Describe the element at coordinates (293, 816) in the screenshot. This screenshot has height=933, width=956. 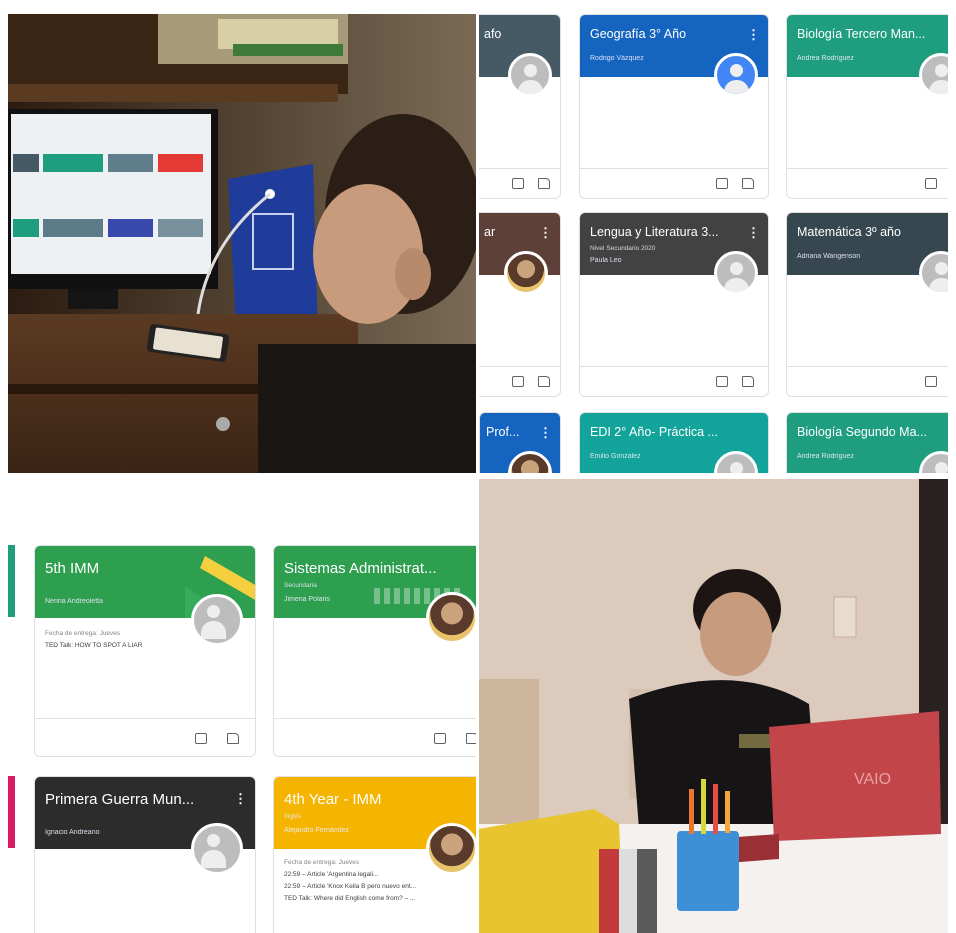
I see `card-section: Inglés` at that location.